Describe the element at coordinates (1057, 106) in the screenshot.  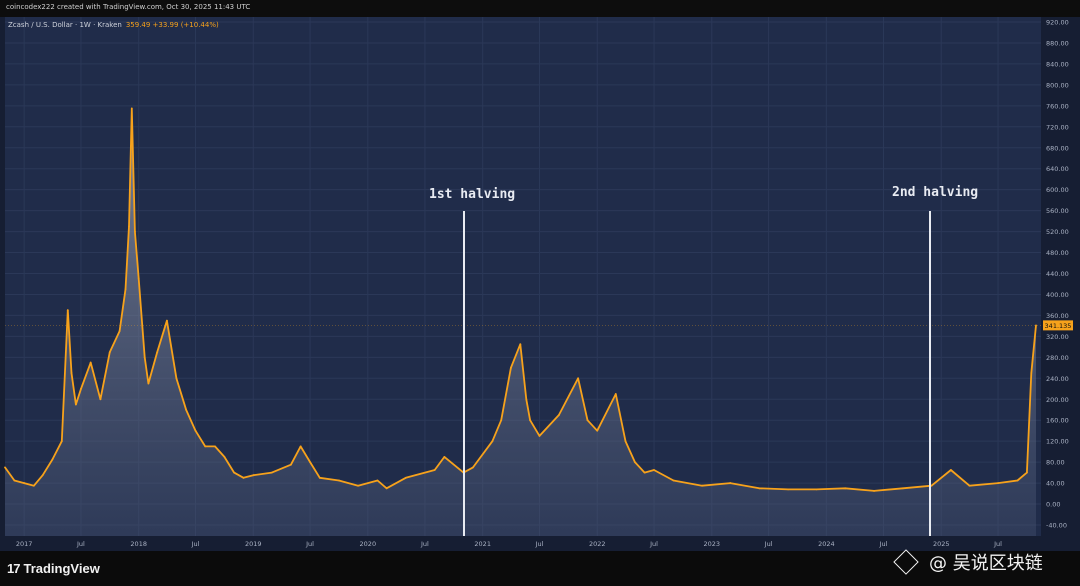
I see `y-tick-label: 760.00` at that location.